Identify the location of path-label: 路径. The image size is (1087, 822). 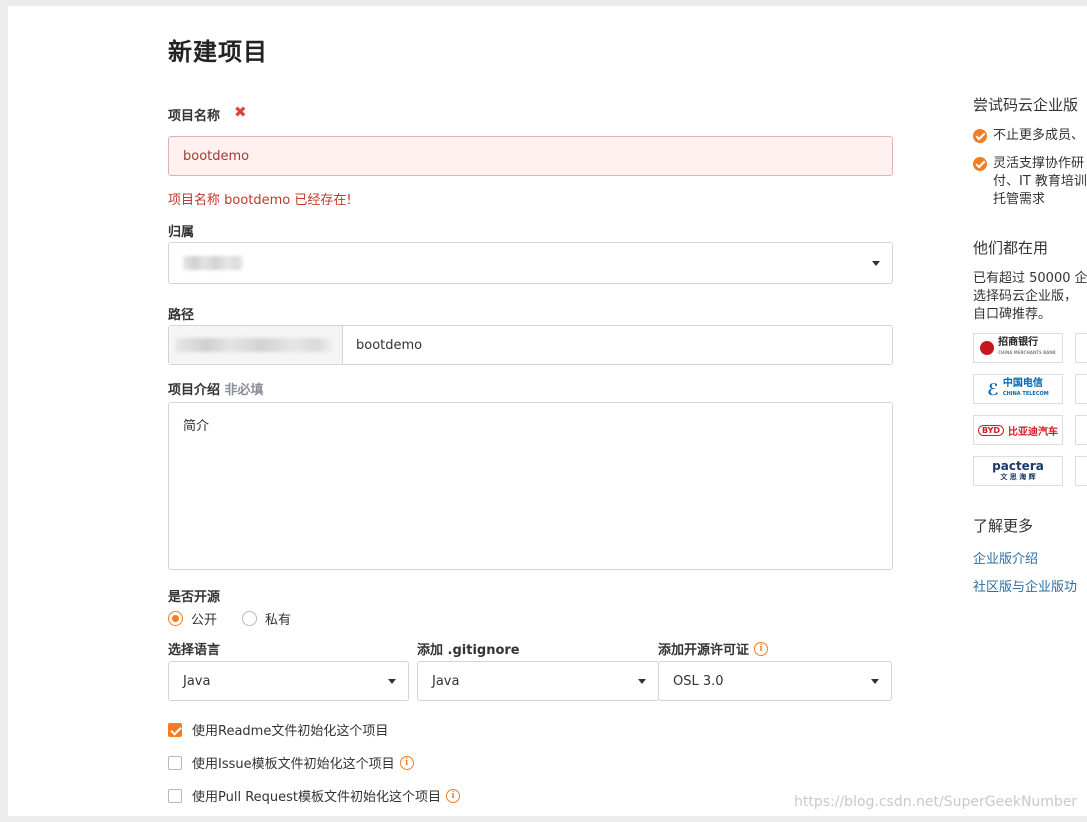
(181, 315).